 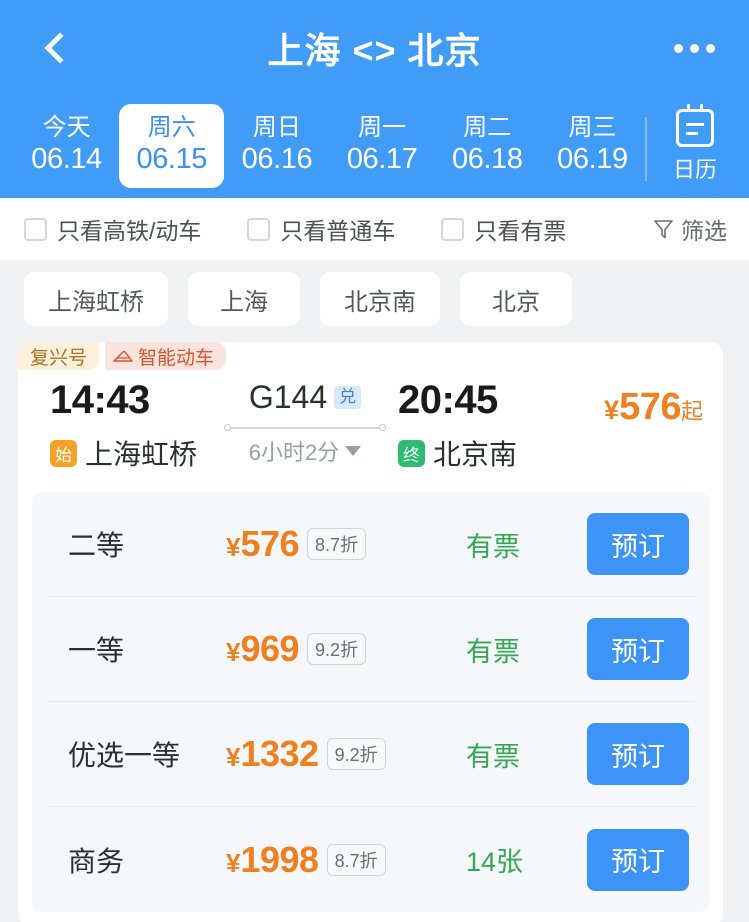 I want to click on seat-availability: 14张, so click(x=495, y=862).